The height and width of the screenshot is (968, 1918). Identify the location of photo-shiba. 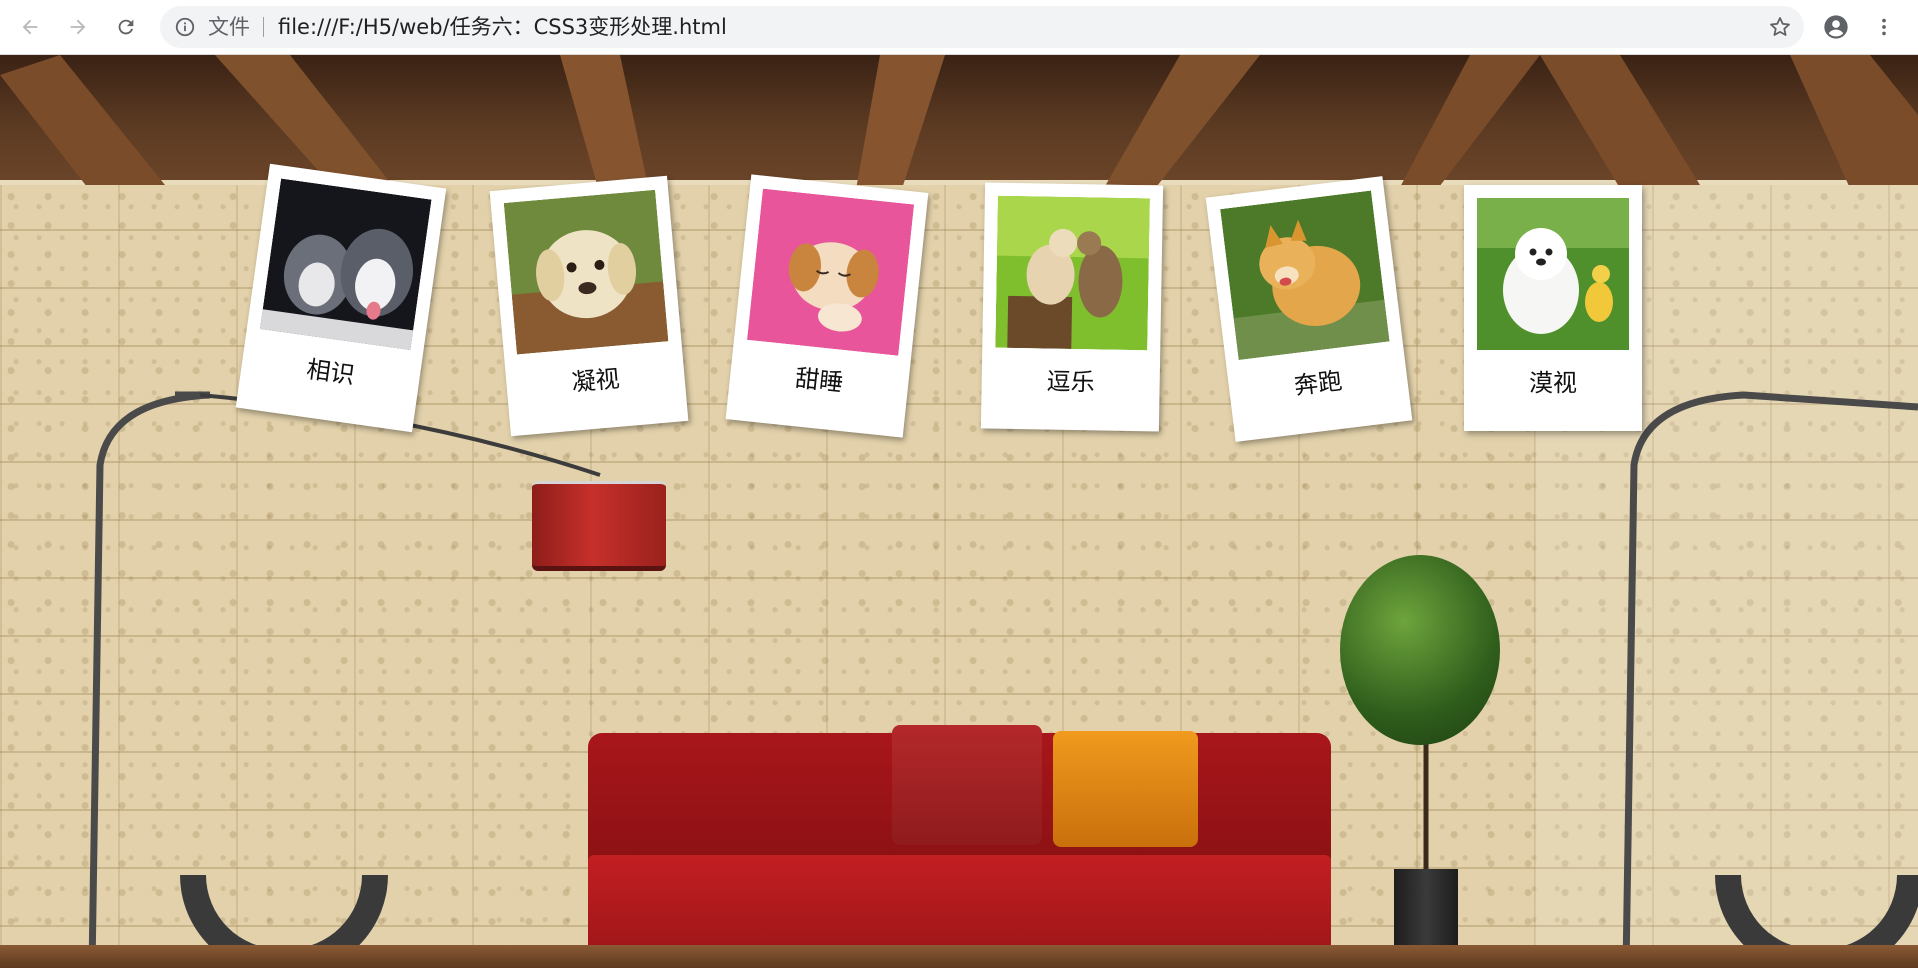
(1305, 275).